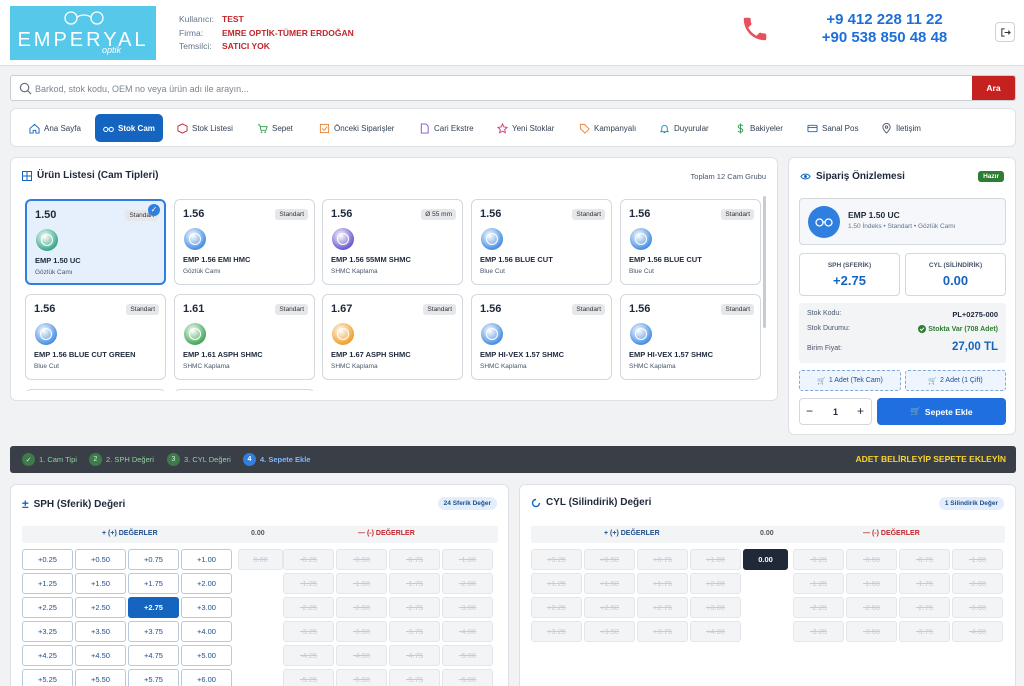  What do you see at coordinates (414, 559) in the screenshot?
I see `sph-value-button: -0.75` at bounding box center [414, 559].